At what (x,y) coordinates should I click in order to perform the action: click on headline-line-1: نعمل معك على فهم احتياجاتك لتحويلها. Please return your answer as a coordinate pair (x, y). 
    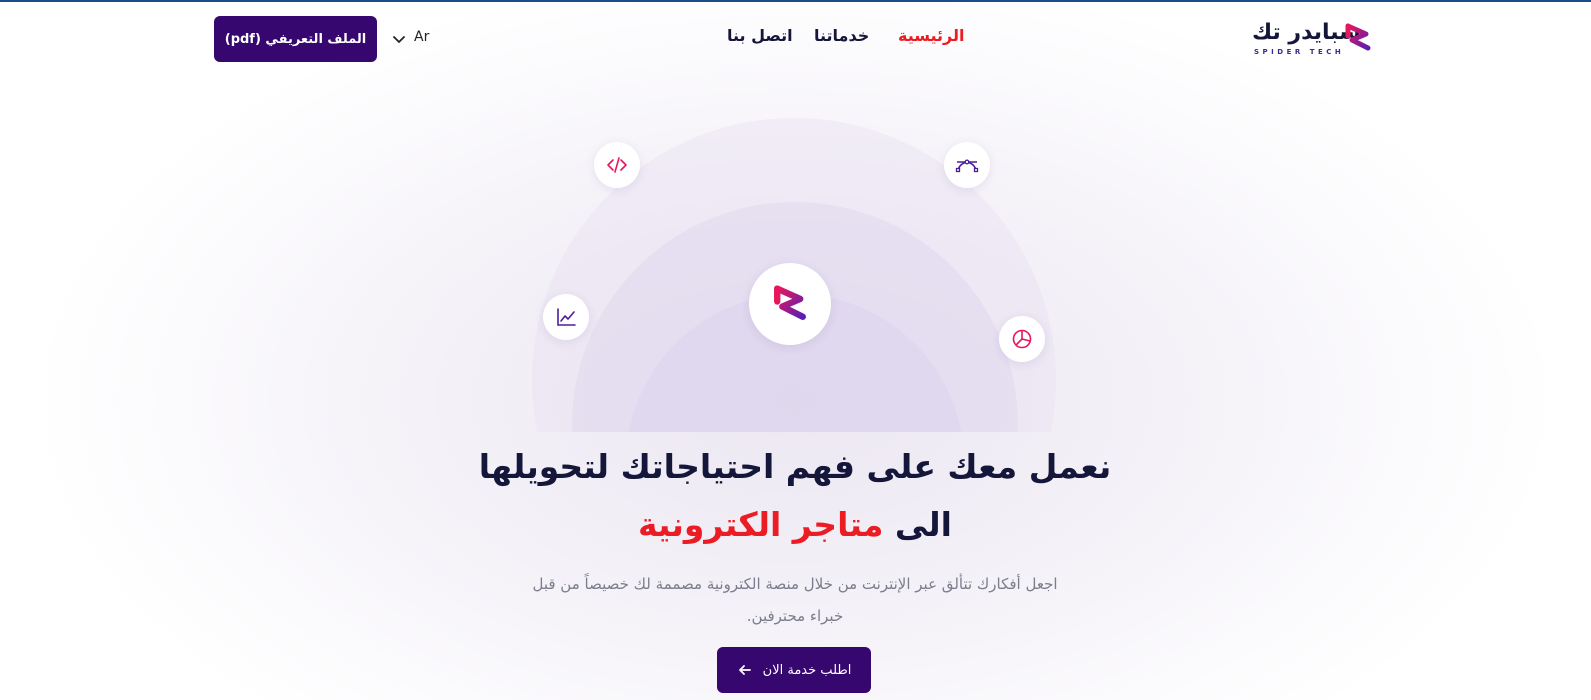
    Looking at the image, I should click on (795, 466).